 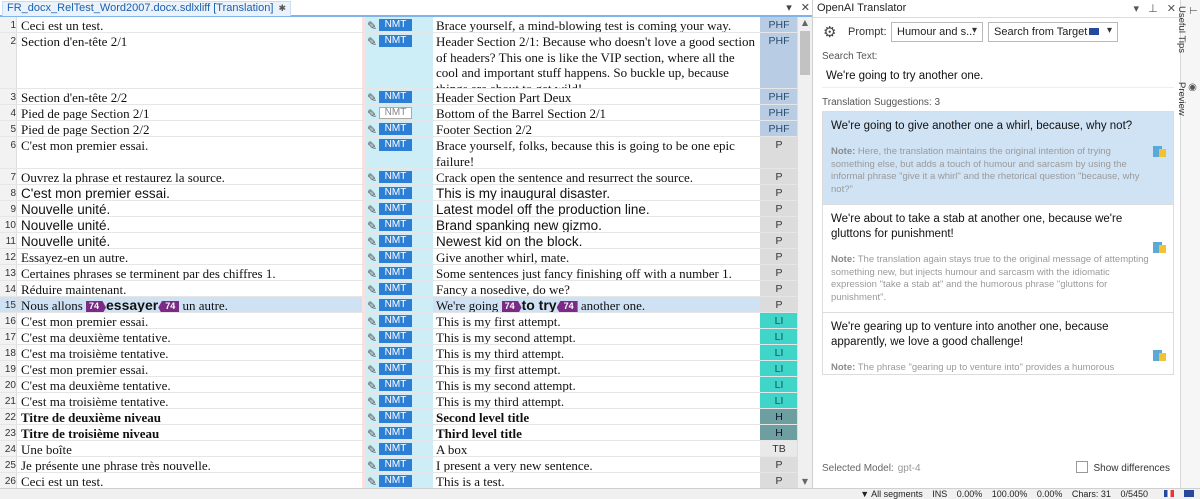 What do you see at coordinates (596, 96) in the screenshot?
I see `target-cell: Header Section Part Deux` at bounding box center [596, 96].